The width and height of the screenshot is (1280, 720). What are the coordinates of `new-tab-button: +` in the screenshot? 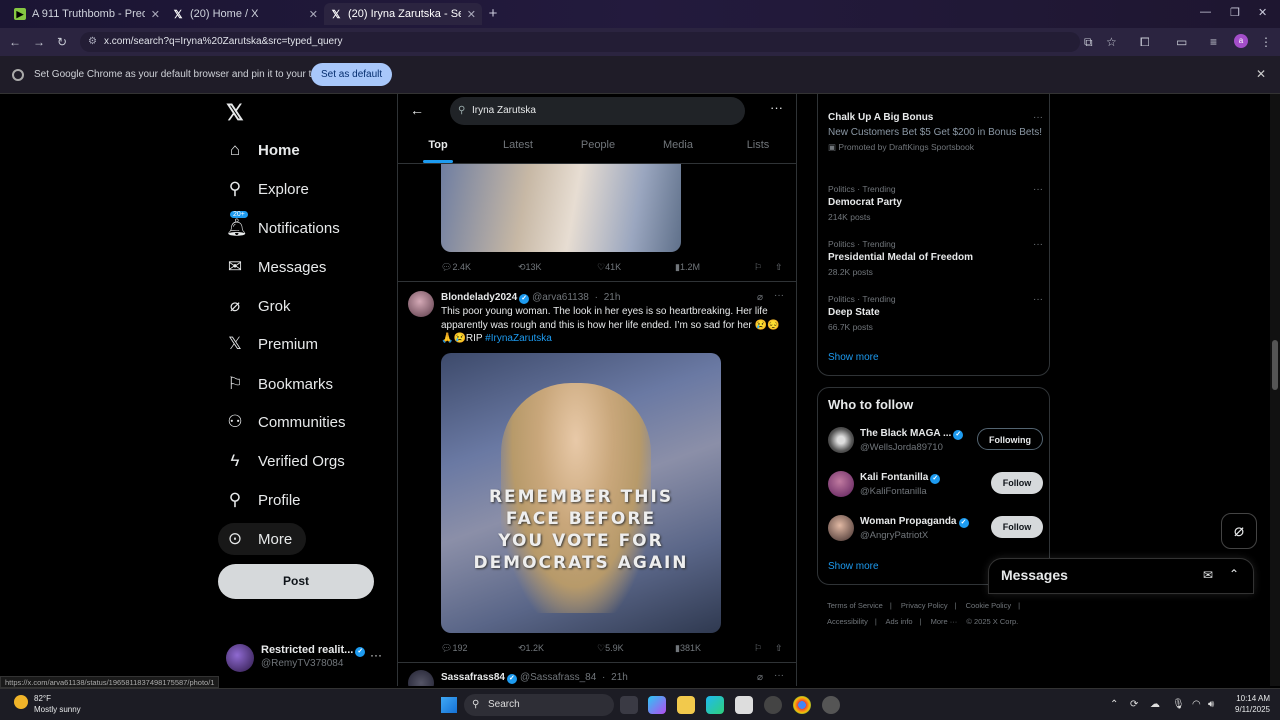 It's located at (493, 14).